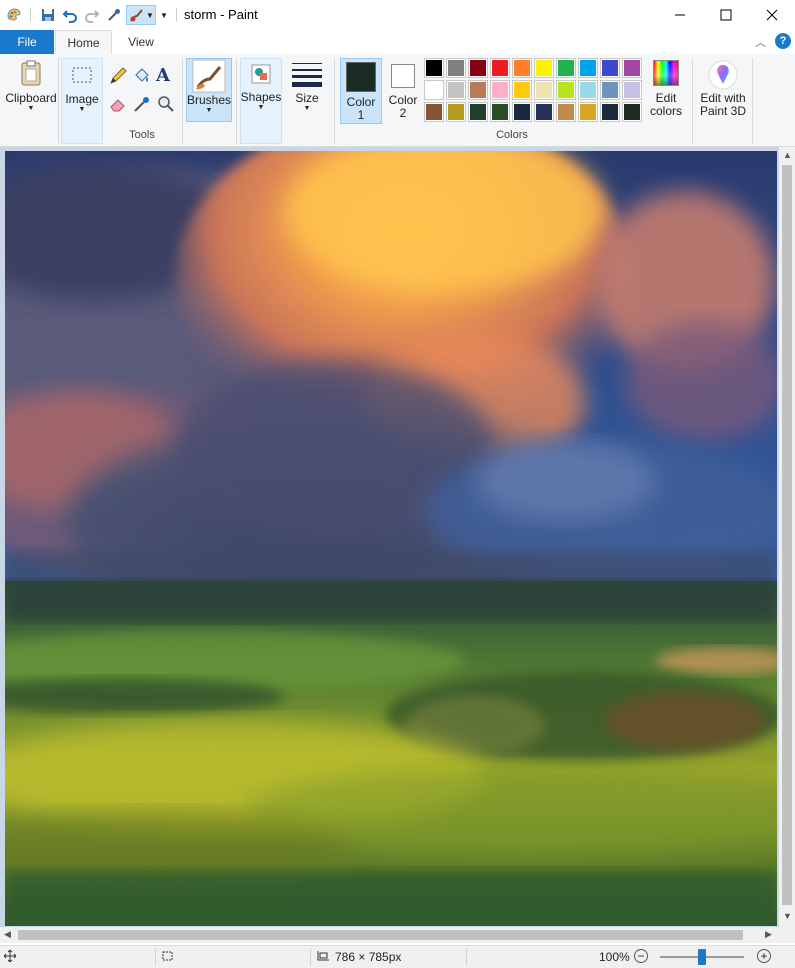 The width and height of the screenshot is (795, 968). Describe the element at coordinates (7, 934) in the screenshot. I see `scroll-left-icon: ◀` at that location.